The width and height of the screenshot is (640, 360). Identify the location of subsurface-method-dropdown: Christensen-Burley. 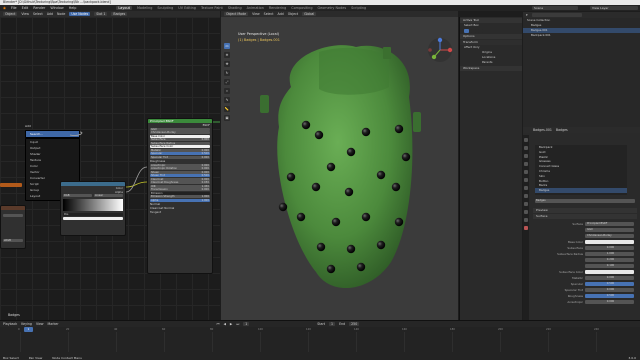
(609, 236).